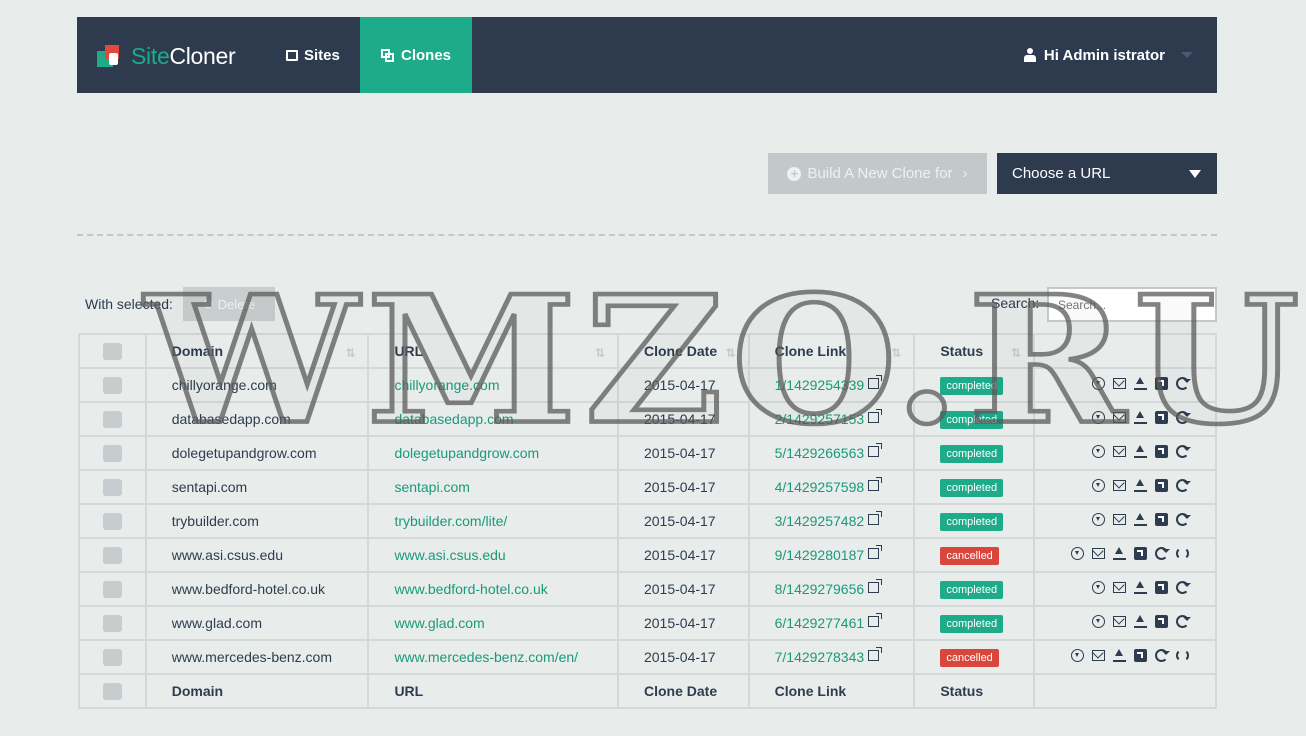 This screenshot has width=1306, height=736. What do you see at coordinates (112, 351) in the screenshot?
I see `select-all-checkbox` at bounding box center [112, 351].